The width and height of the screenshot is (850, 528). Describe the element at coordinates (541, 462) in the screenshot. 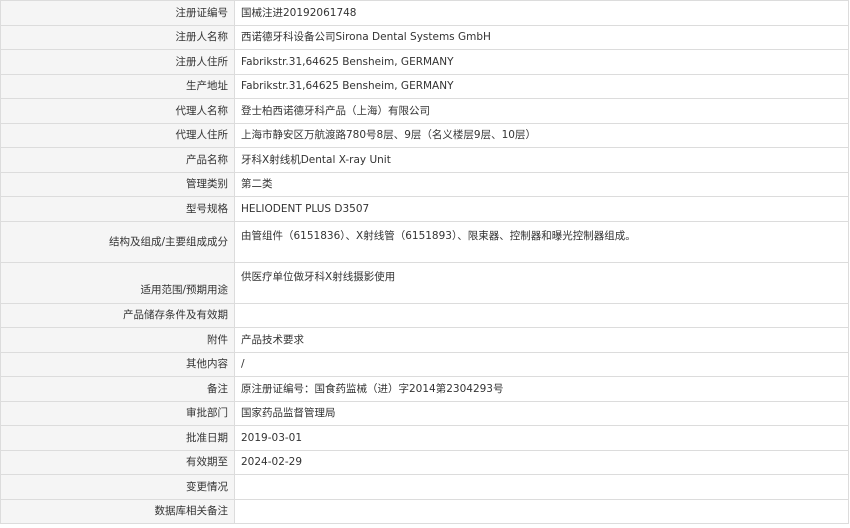

I see `row-value: 2024-02-29` at that location.